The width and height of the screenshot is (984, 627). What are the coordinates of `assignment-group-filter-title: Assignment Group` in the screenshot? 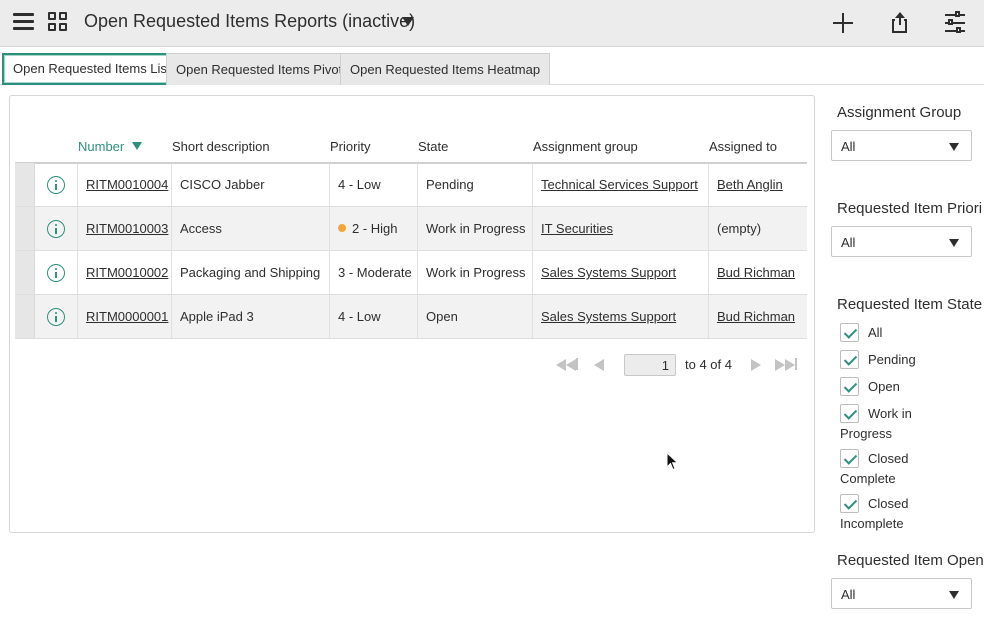 It's located at (899, 112).